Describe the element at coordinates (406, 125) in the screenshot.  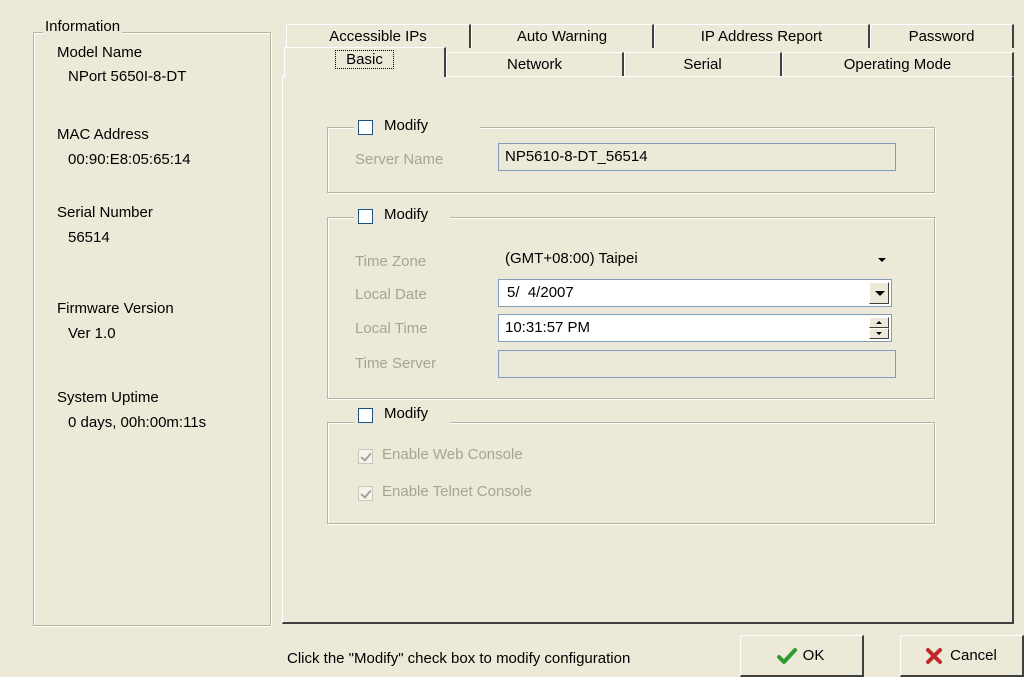
I see `modify-server-name-label: Modify` at that location.